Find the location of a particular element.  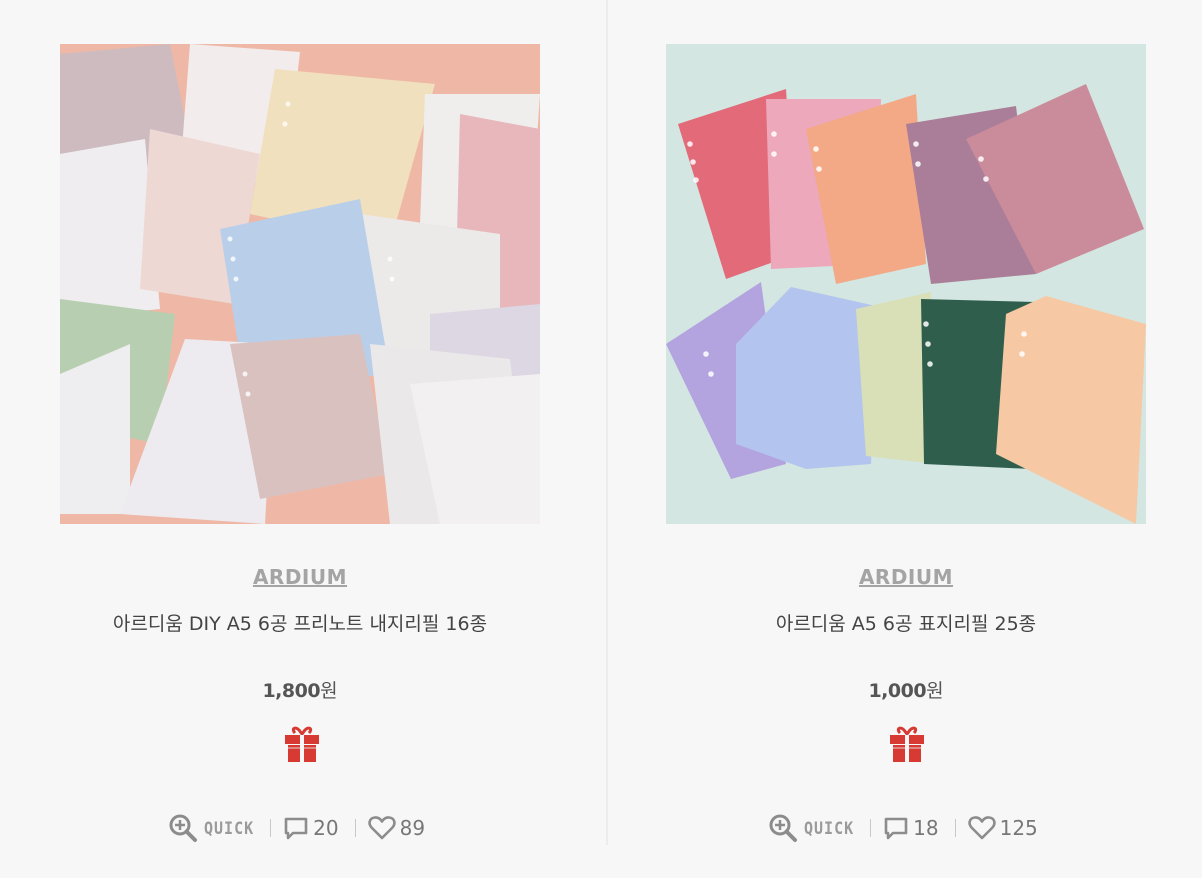

product-price: 1,000원 is located at coordinates (904, 689).